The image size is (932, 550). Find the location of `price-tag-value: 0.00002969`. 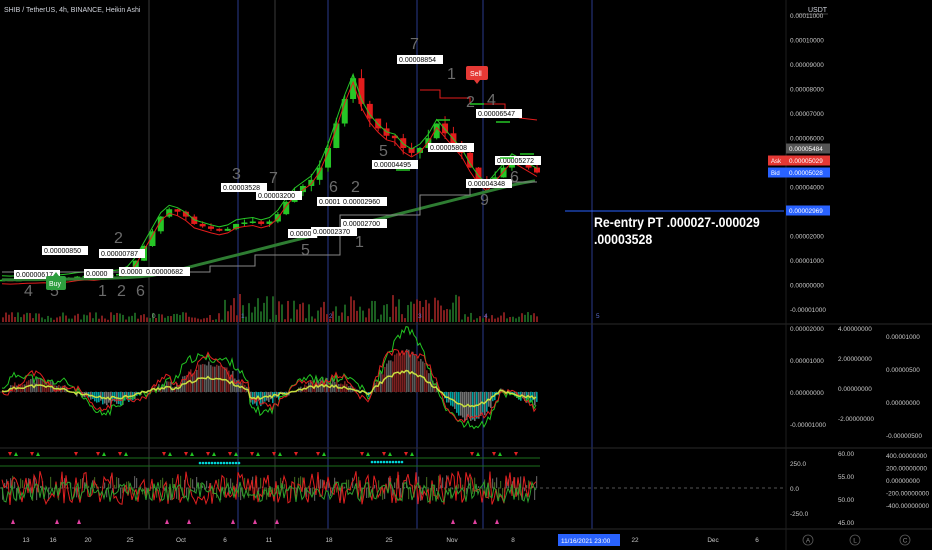

price-tag-value: 0.00002969 is located at coordinates (806, 211).